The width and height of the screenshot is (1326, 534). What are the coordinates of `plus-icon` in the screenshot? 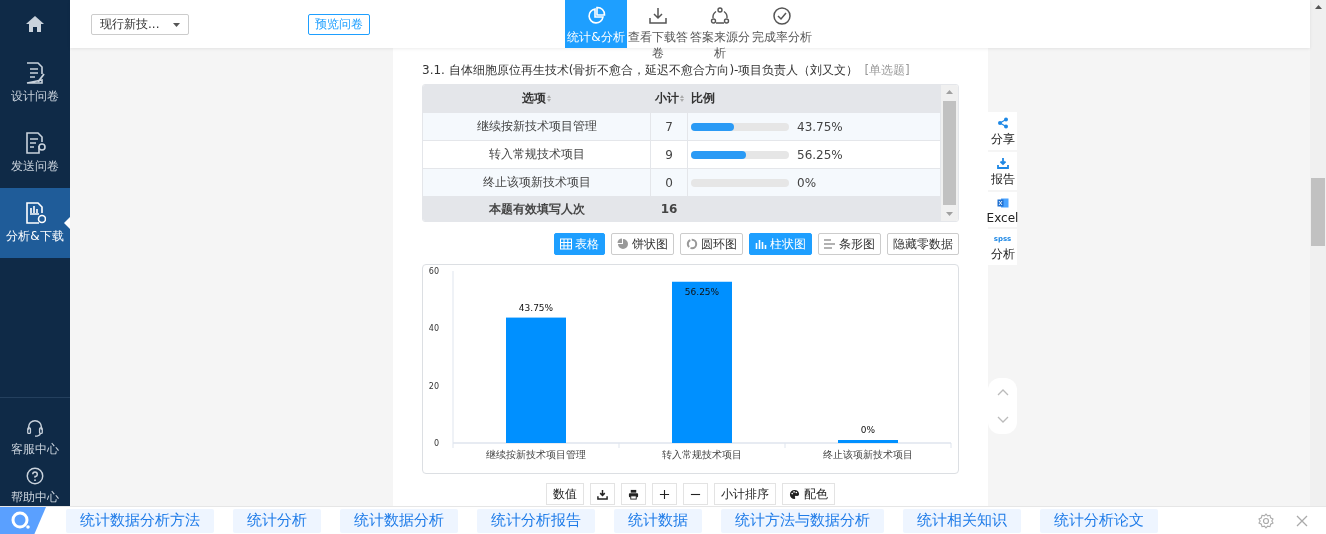 It's located at (664, 494).